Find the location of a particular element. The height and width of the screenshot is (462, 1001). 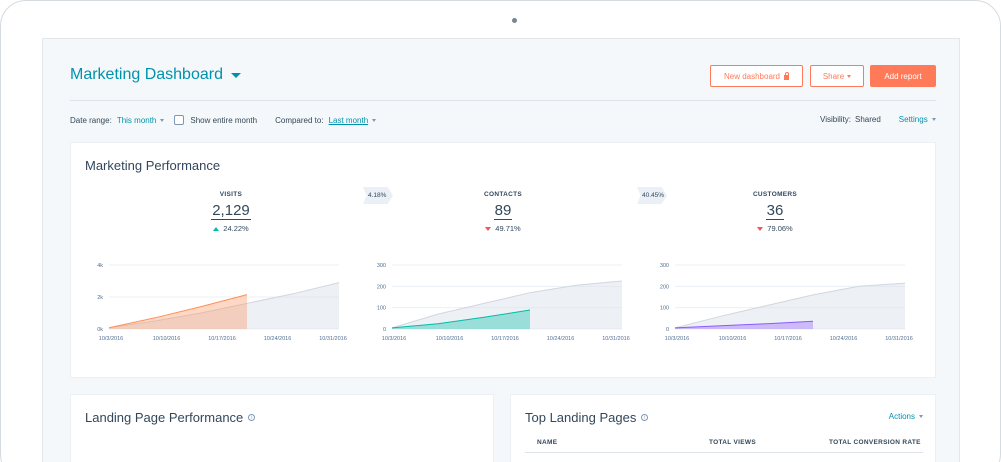

conversion-rate-value: 40.45% is located at coordinates (653, 195).